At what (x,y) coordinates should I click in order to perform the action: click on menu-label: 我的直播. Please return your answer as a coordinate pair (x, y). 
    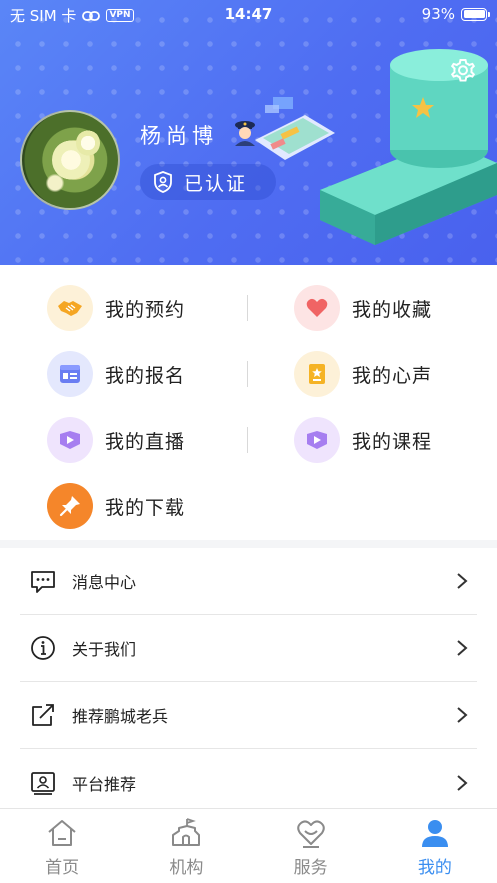
    Looking at the image, I should click on (145, 441).